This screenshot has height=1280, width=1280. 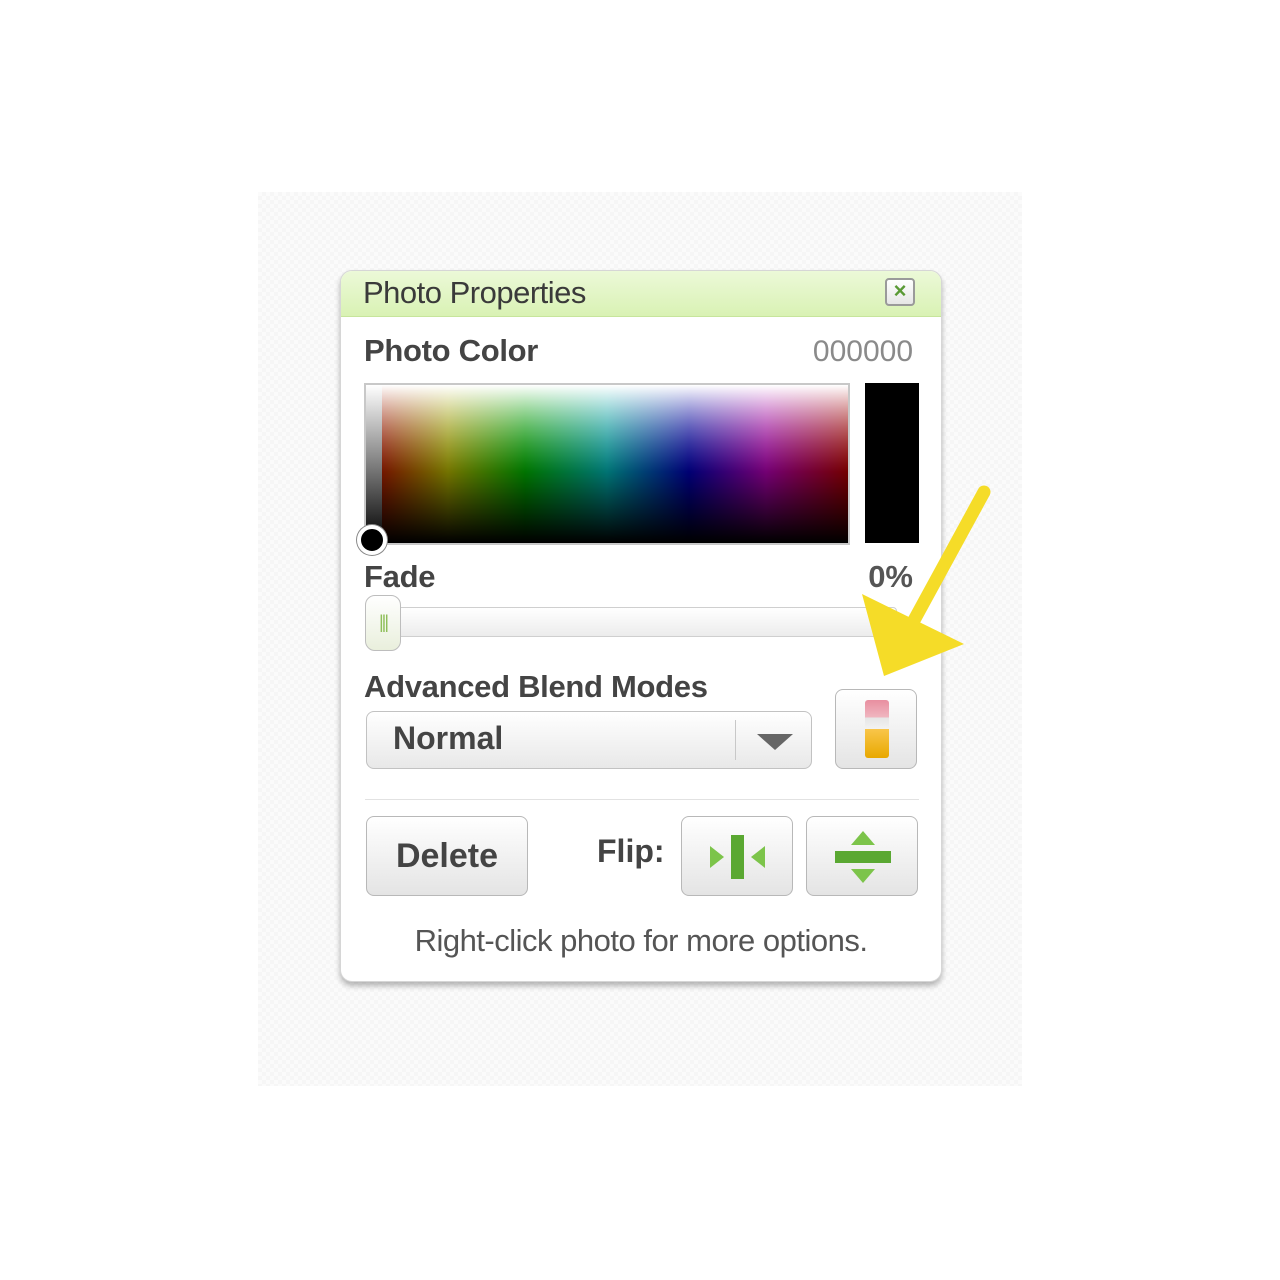 What do you see at coordinates (642, 799) in the screenshot?
I see `section-divider` at bounding box center [642, 799].